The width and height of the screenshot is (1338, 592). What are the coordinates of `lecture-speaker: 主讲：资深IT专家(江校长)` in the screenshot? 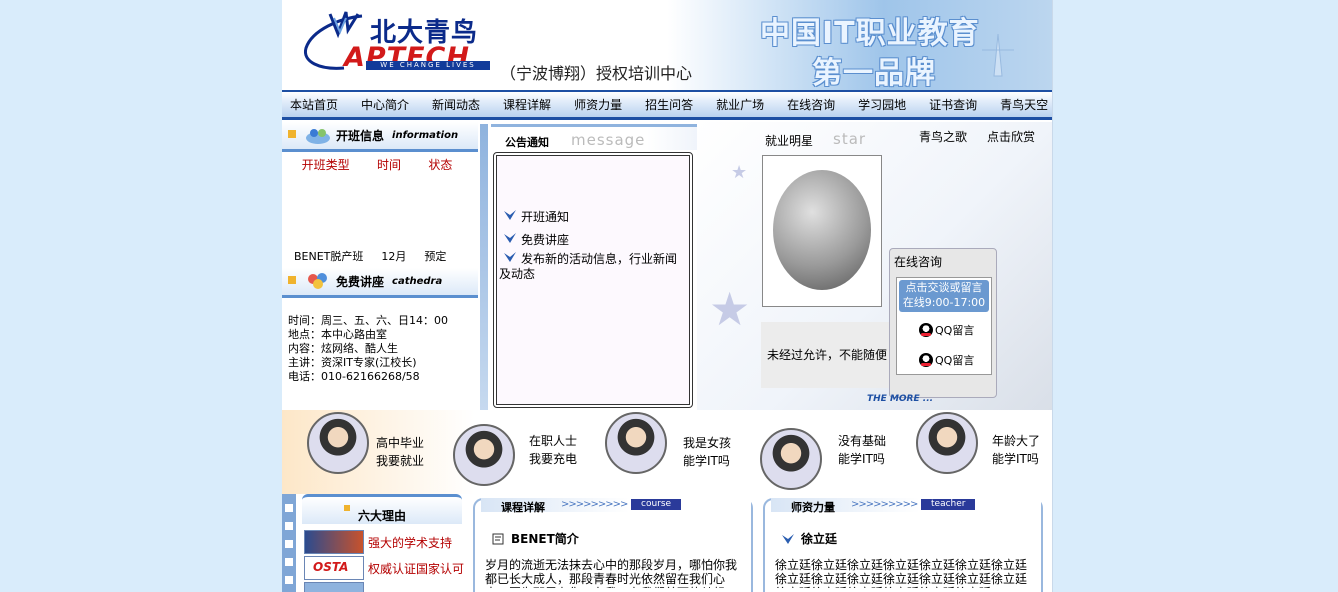 It's located at (352, 362).